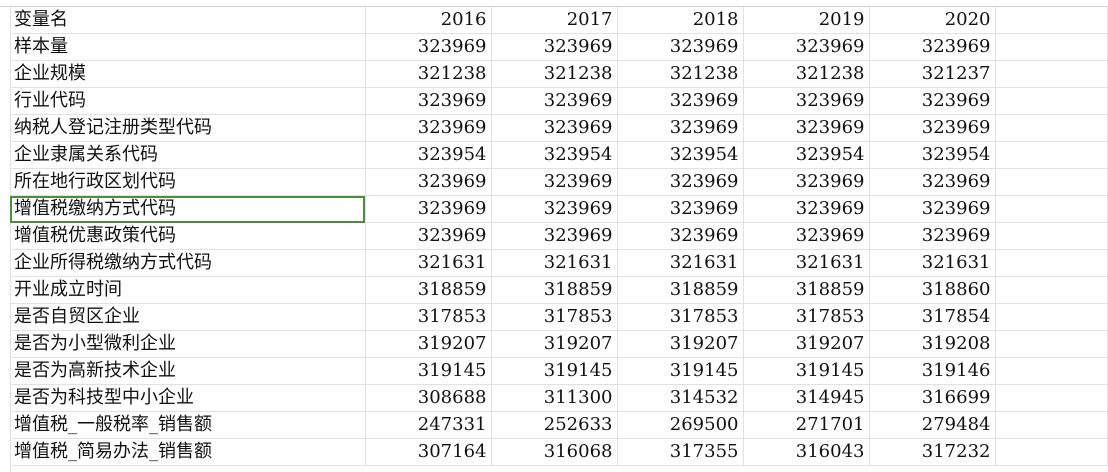  I want to click on cell-value: 269500, so click(680, 425).